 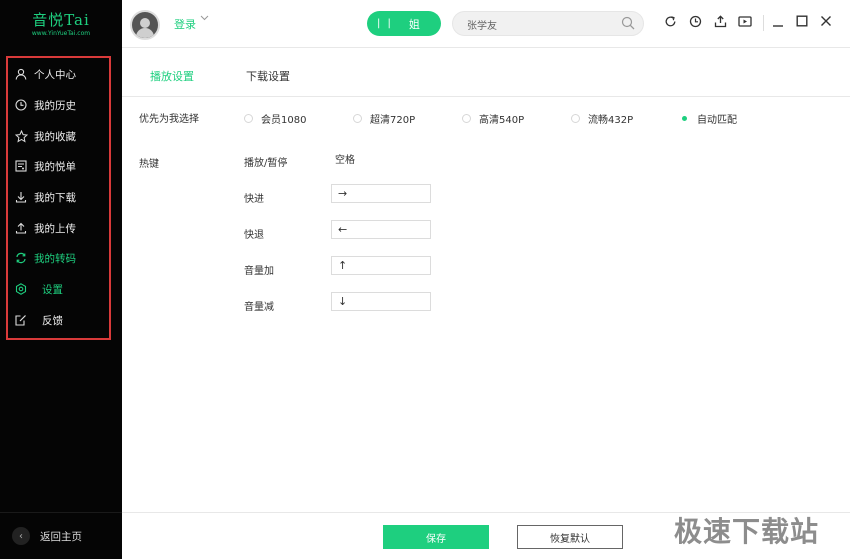 I want to click on hotkey-play-pause-label: 播放/暂停, so click(x=266, y=163).